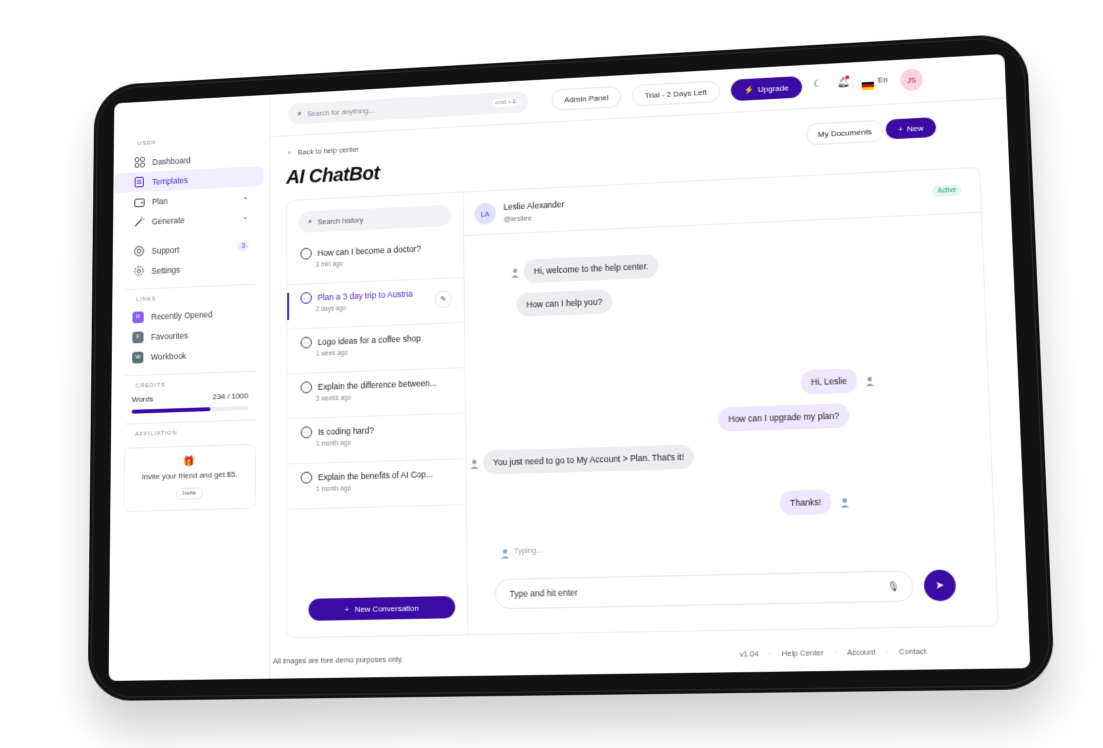 Image resolution: width=1103 pixels, height=748 pixels. I want to click on chat-message-outgoing: How can I upgrade my plan?, so click(783, 417).